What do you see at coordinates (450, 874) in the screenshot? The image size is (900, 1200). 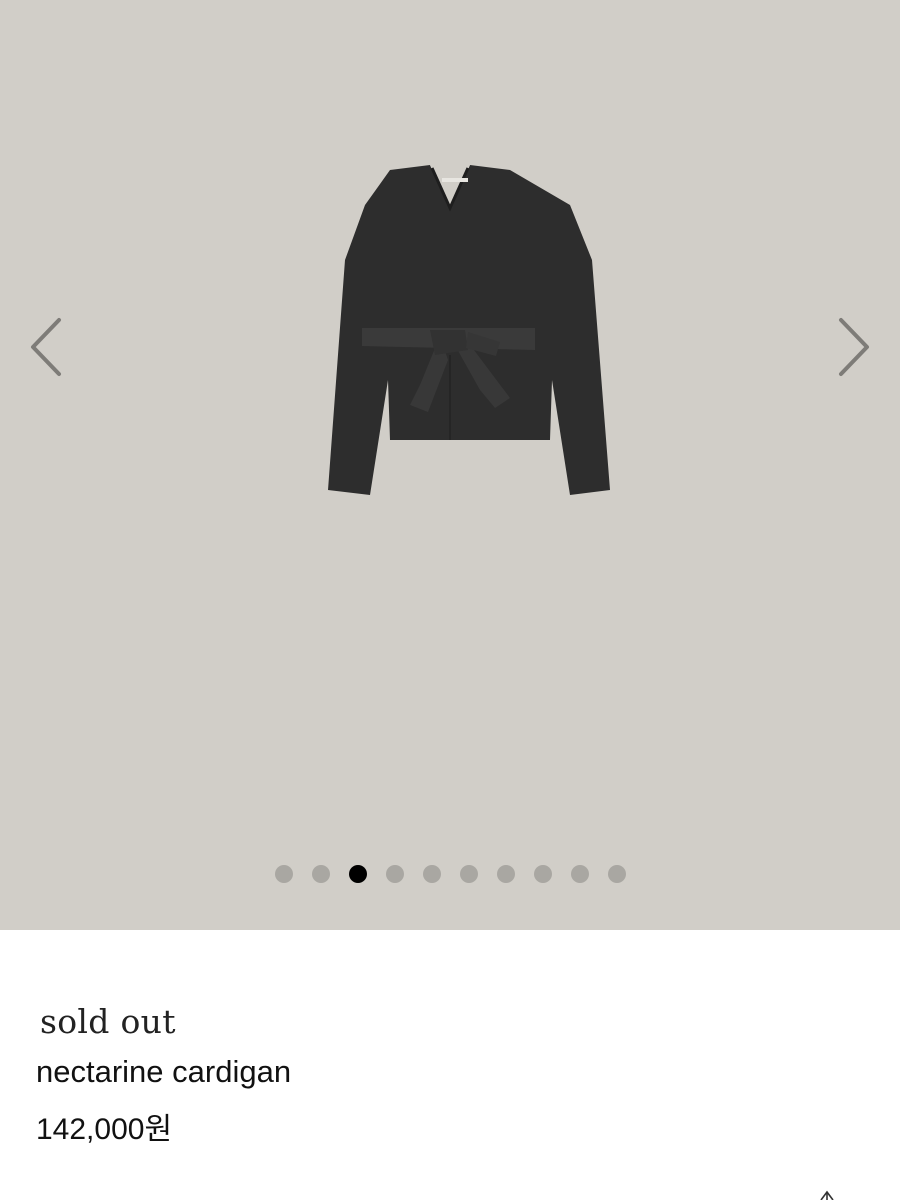 I see `slide-indicator` at bounding box center [450, 874].